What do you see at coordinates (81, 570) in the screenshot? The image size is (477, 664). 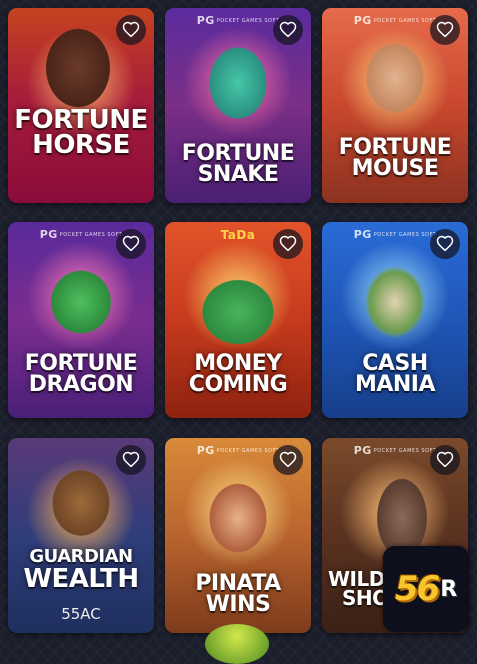 I see `game-title: GUARDIAN WEALTH` at bounding box center [81, 570].